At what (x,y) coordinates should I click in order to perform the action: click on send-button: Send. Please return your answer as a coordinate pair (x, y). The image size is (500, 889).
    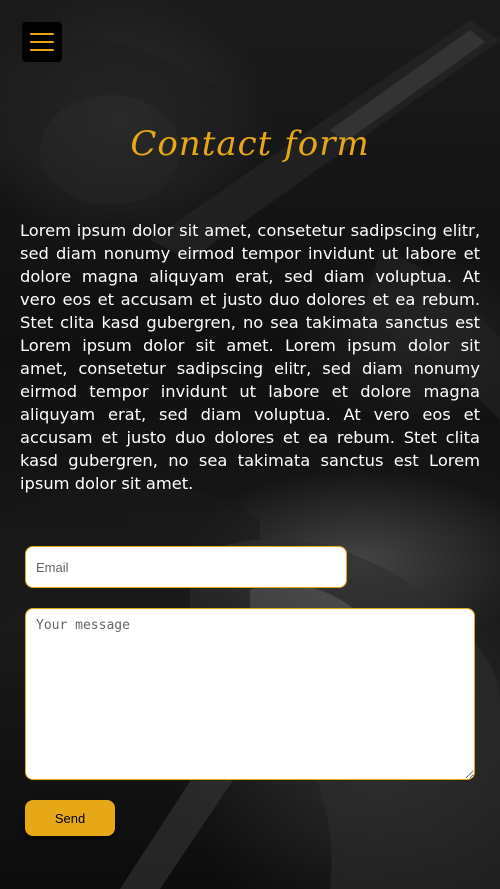
    Looking at the image, I should click on (70, 818).